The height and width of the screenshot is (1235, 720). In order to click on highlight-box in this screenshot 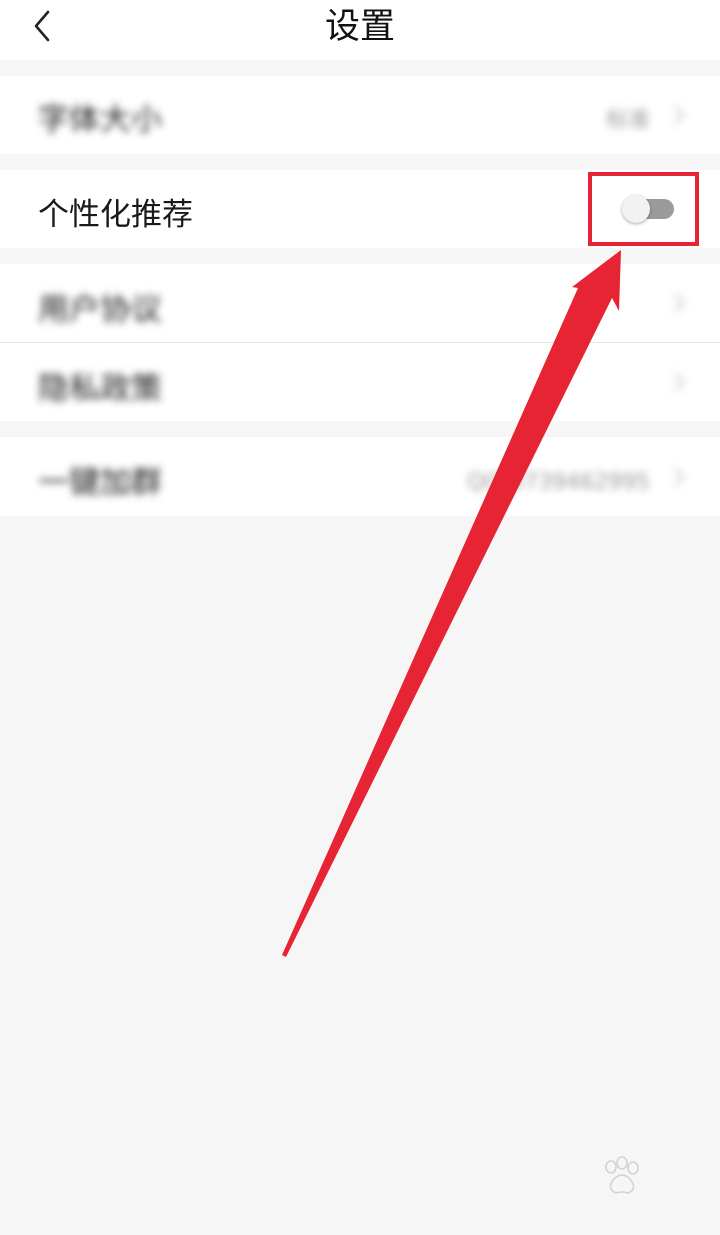, I will do `click(643, 209)`.